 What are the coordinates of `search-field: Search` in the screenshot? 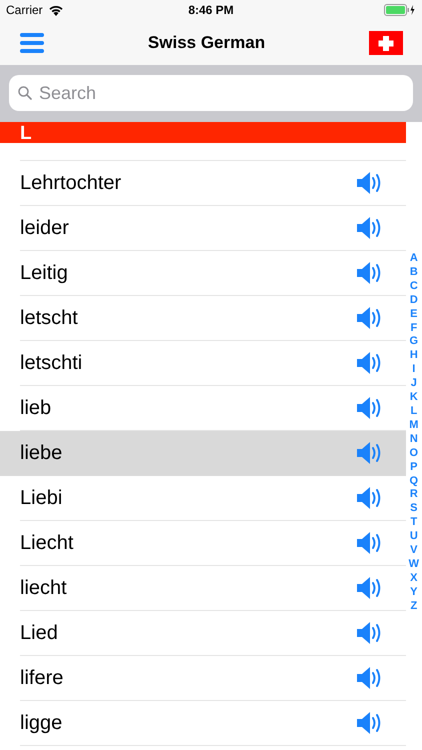 It's located at (211, 93).